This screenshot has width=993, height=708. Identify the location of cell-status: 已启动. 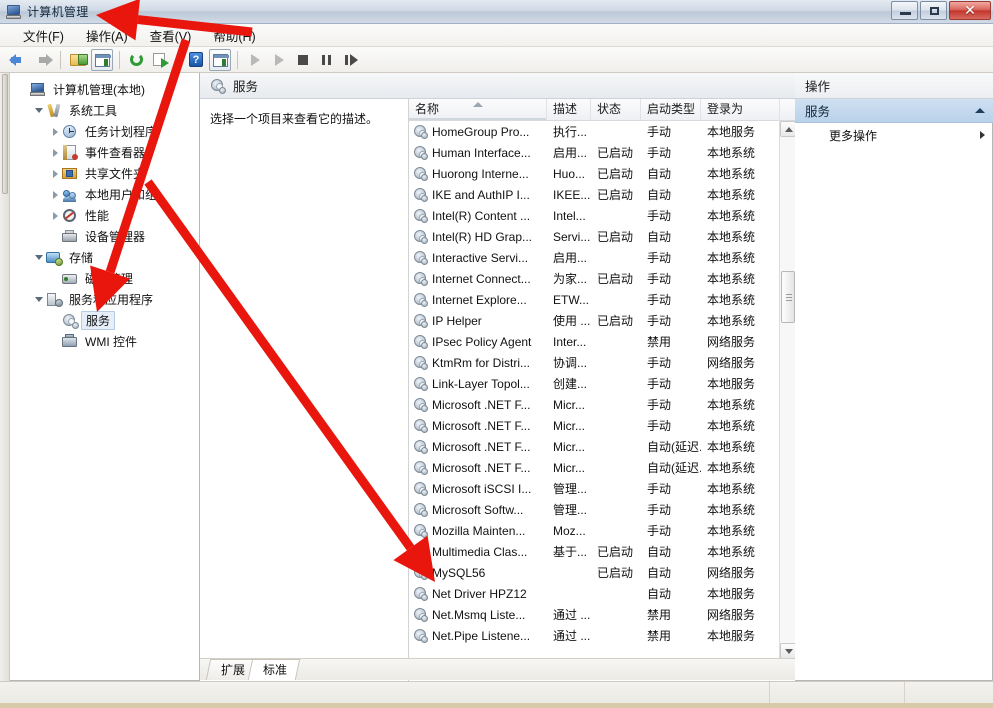
(615, 552).